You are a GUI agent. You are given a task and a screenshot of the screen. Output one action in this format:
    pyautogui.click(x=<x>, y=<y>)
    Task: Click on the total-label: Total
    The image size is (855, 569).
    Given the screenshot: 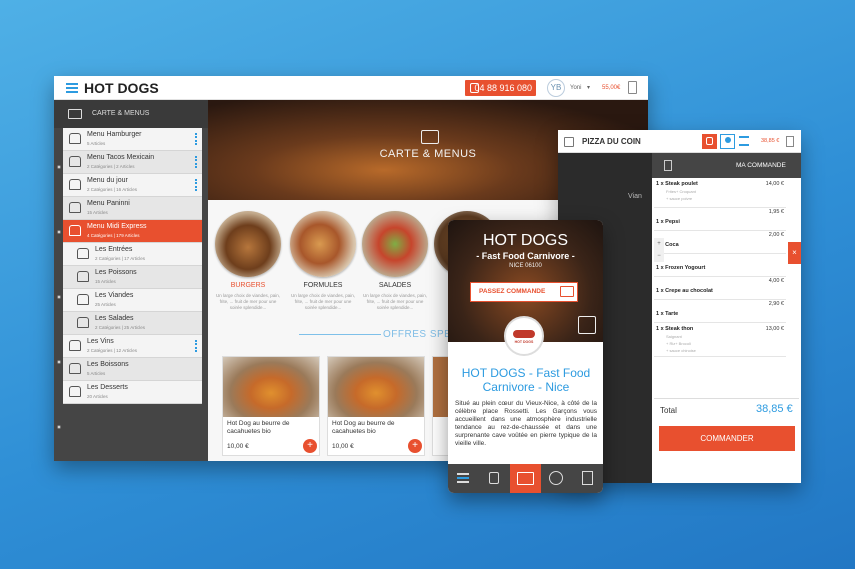 What is the action you would take?
    pyautogui.click(x=668, y=410)
    